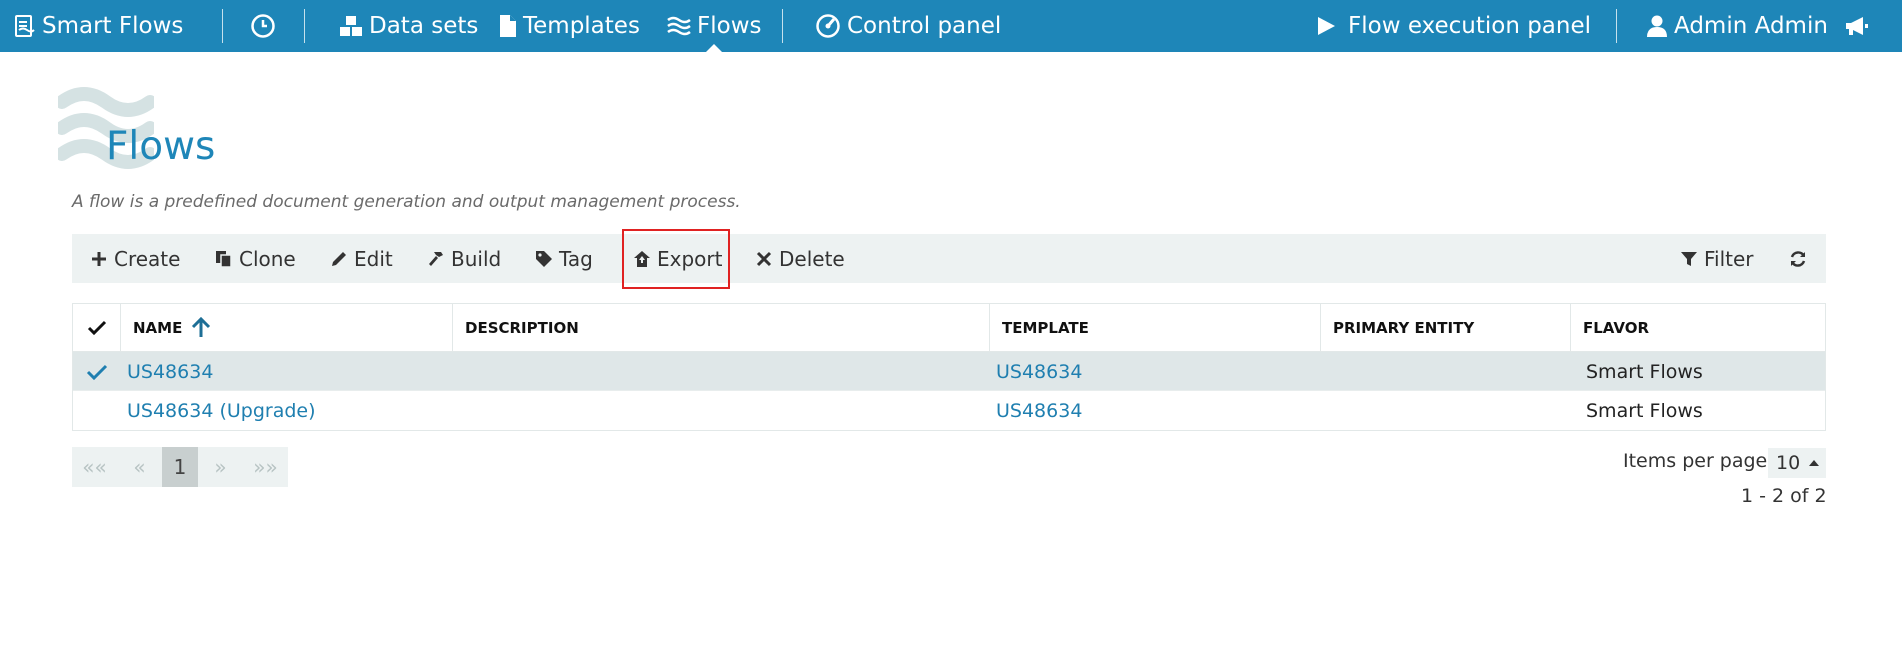 Image resolution: width=1902 pixels, height=664 pixels. I want to click on column-header-flavor: FLAVOR, so click(1698, 328).